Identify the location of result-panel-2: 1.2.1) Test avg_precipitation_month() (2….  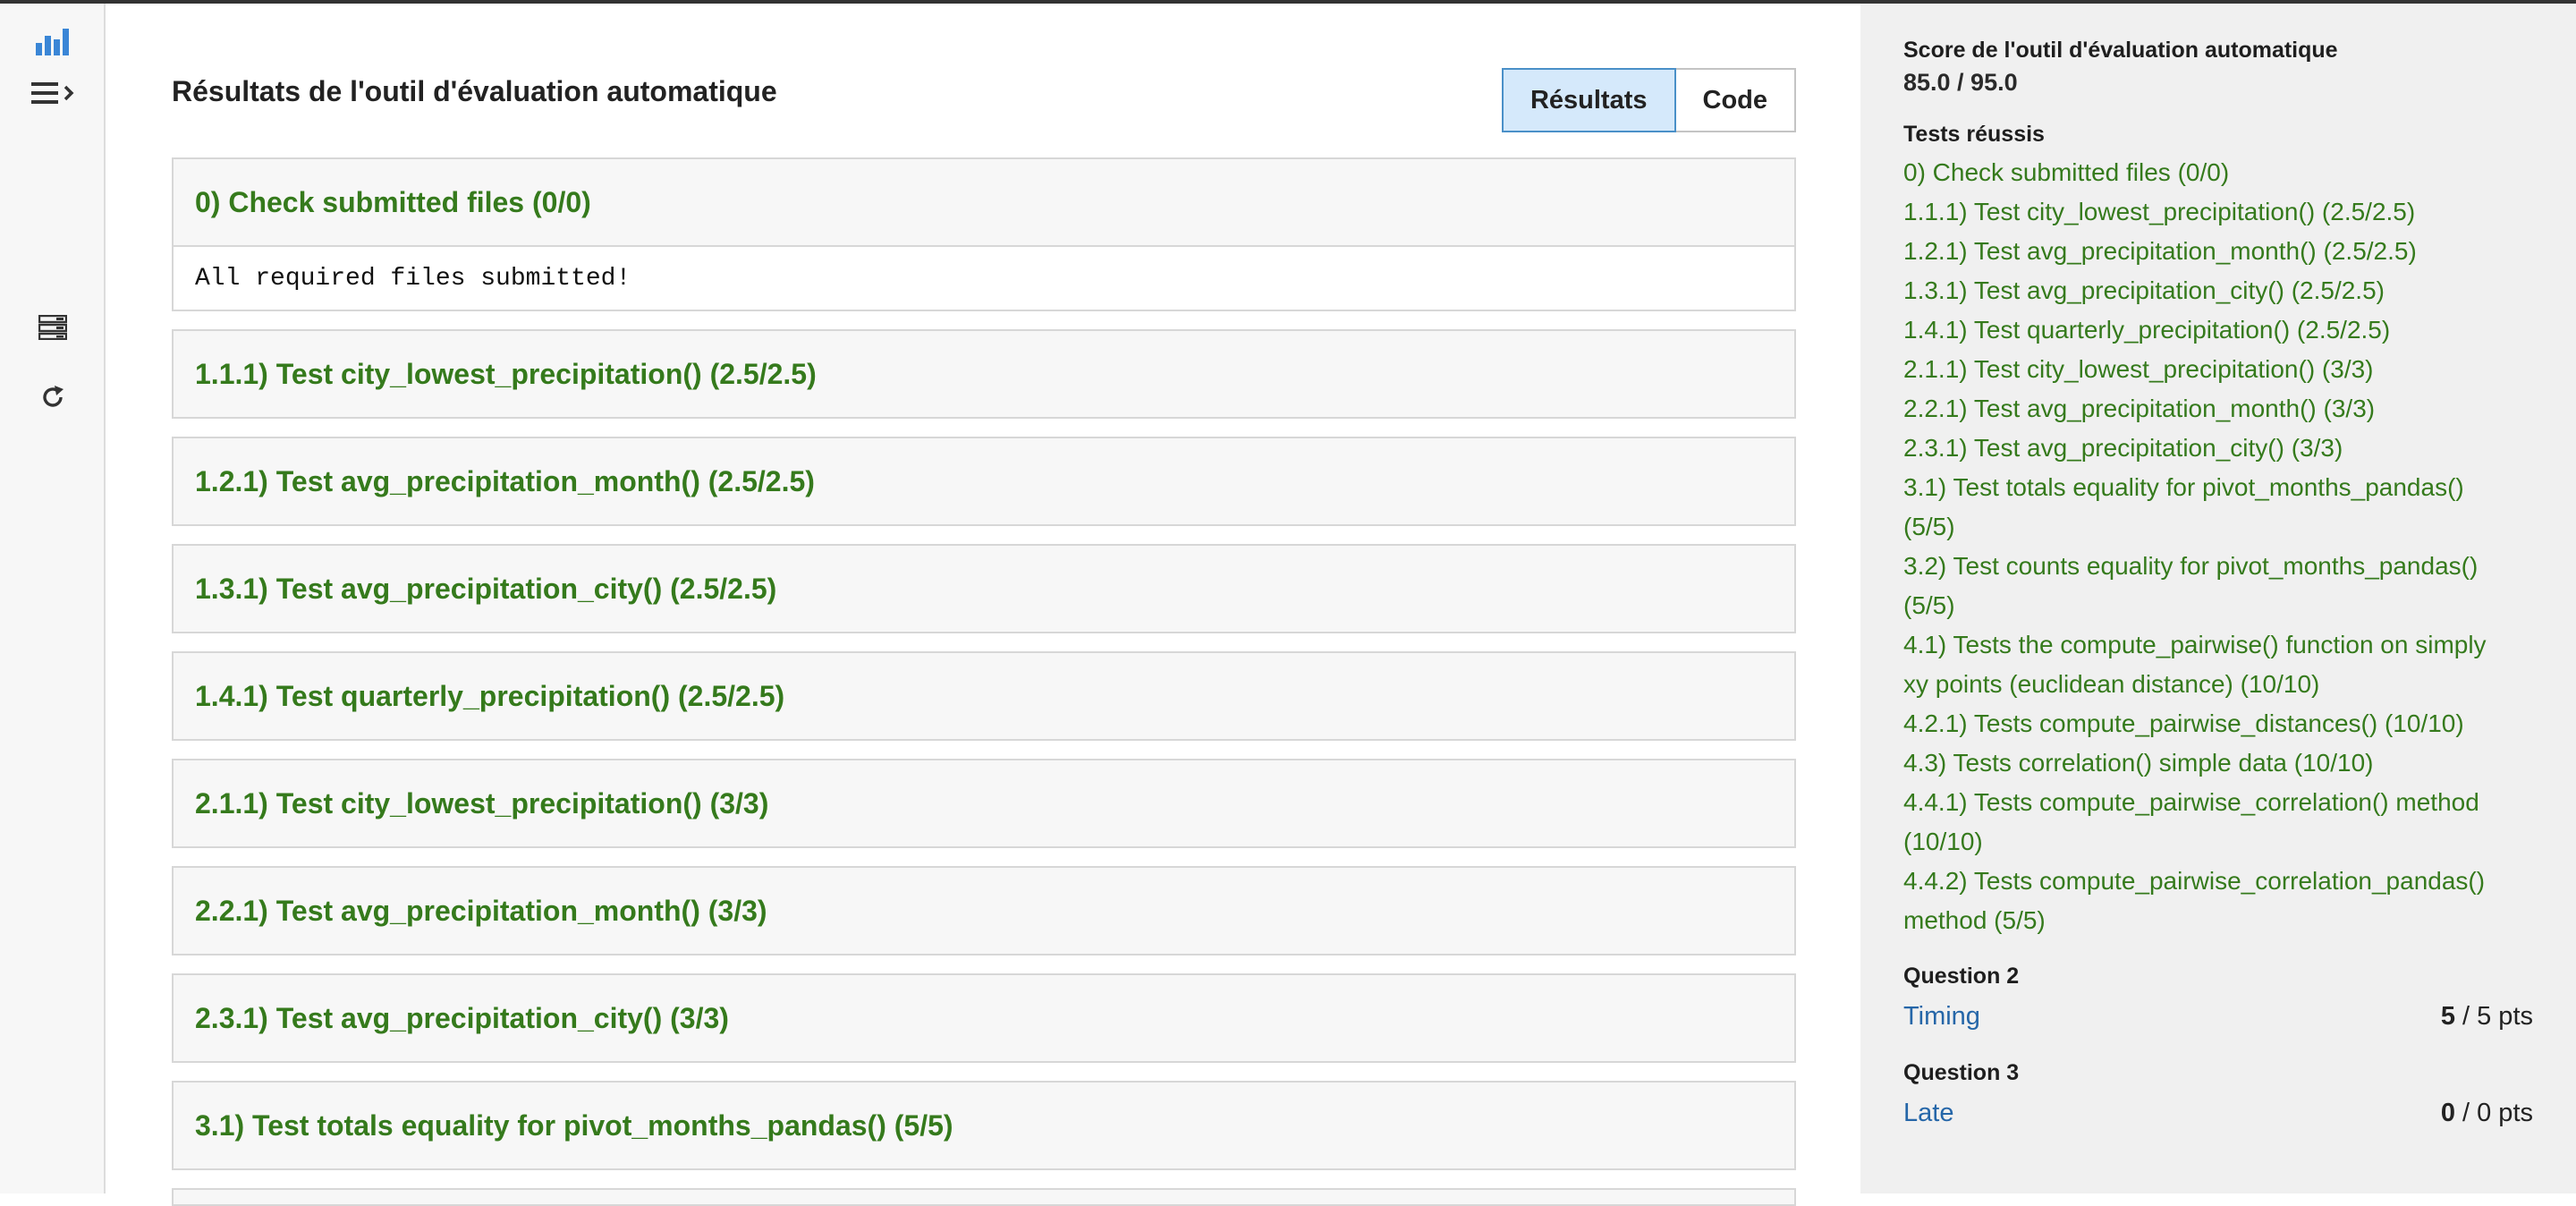
(984, 481).